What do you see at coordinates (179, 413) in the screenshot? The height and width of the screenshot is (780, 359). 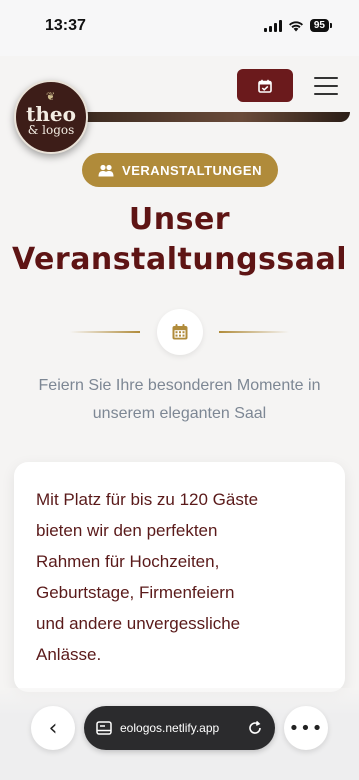 I see `subtitle-line-2: unserem eleganten Saal` at bounding box center [179, 413].